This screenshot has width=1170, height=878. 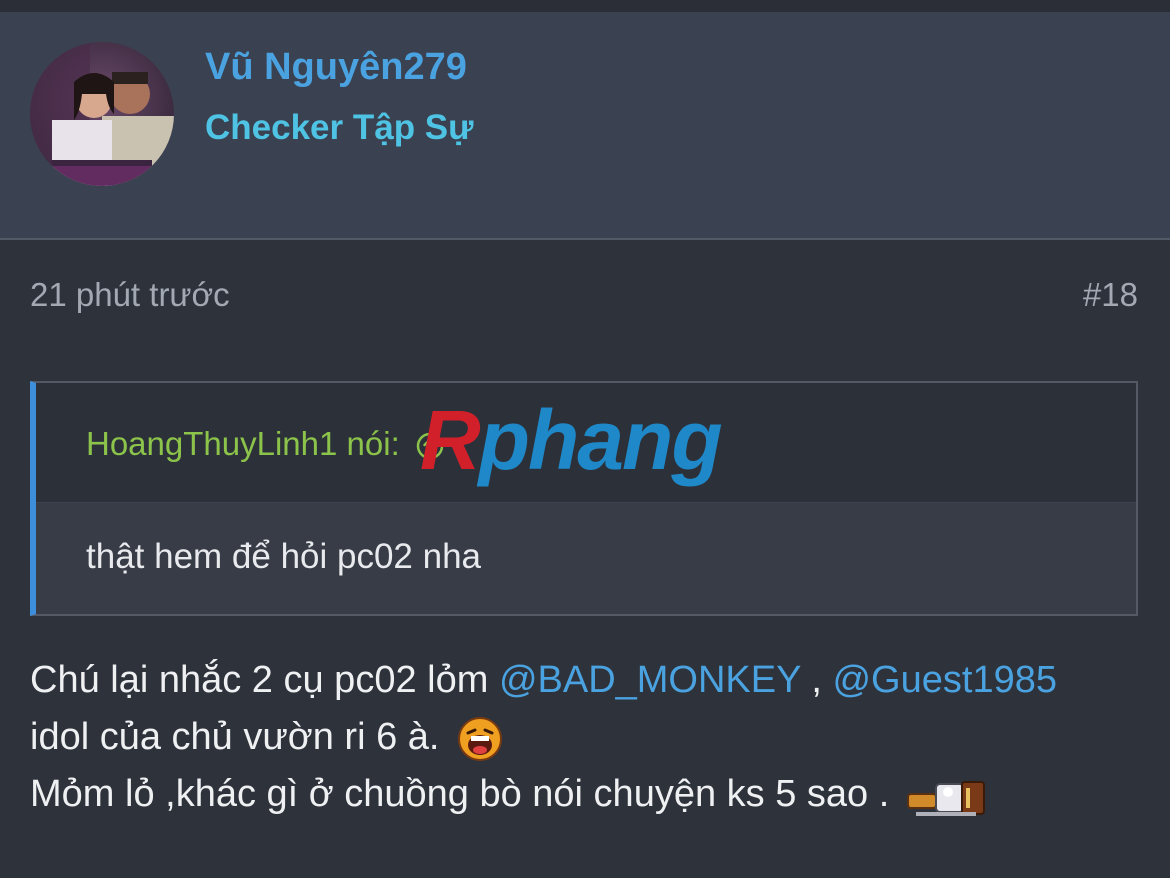 I want to click on laughing-face-emoji-icon, so click(x=480, y=739).